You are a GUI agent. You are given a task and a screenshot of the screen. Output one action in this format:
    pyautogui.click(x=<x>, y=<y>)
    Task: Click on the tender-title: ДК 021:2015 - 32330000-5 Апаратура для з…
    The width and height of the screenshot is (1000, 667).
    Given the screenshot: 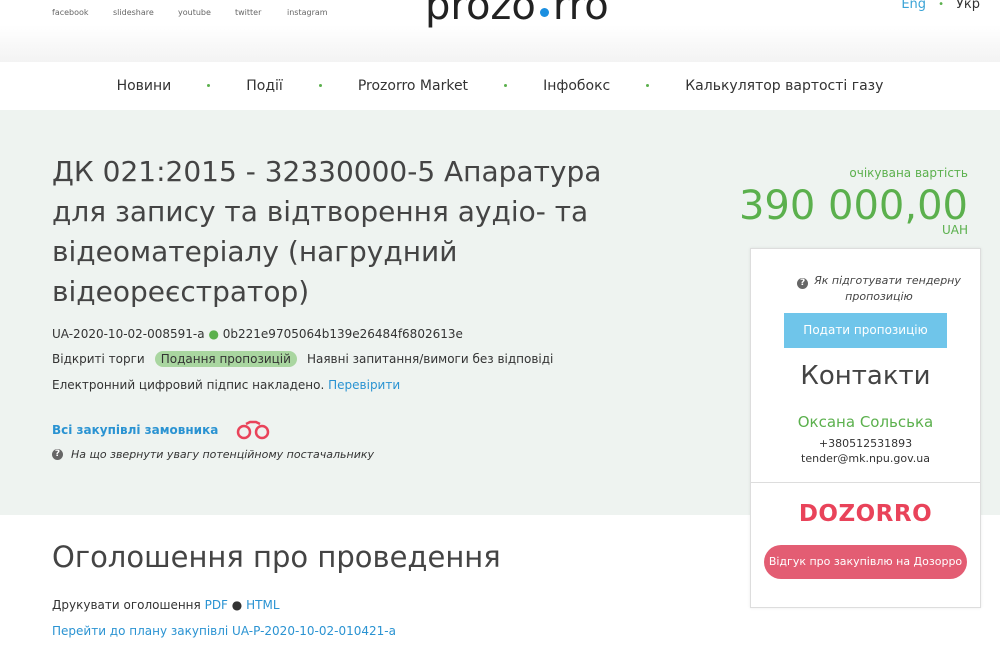 What is the action you would take?
    pyautogui.click(x=327, y=231)
    